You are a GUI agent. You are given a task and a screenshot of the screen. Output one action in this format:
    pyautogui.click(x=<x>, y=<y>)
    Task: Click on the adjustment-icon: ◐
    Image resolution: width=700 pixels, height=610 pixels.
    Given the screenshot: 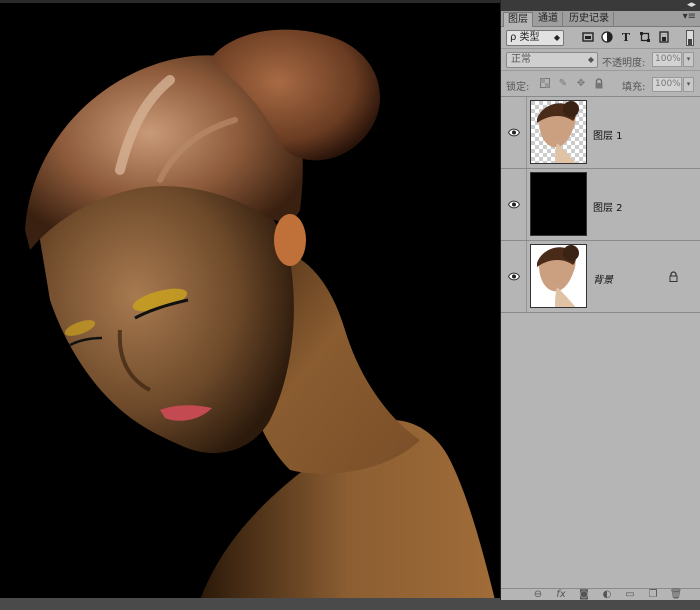 What is the action you would take?
    pyautogui.click(x=607, y=595)
    